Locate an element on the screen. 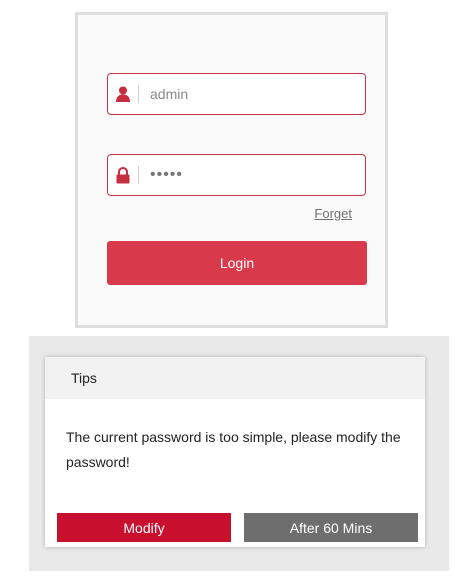  forget-password-link: Forget is located at coordinates (333, 213).